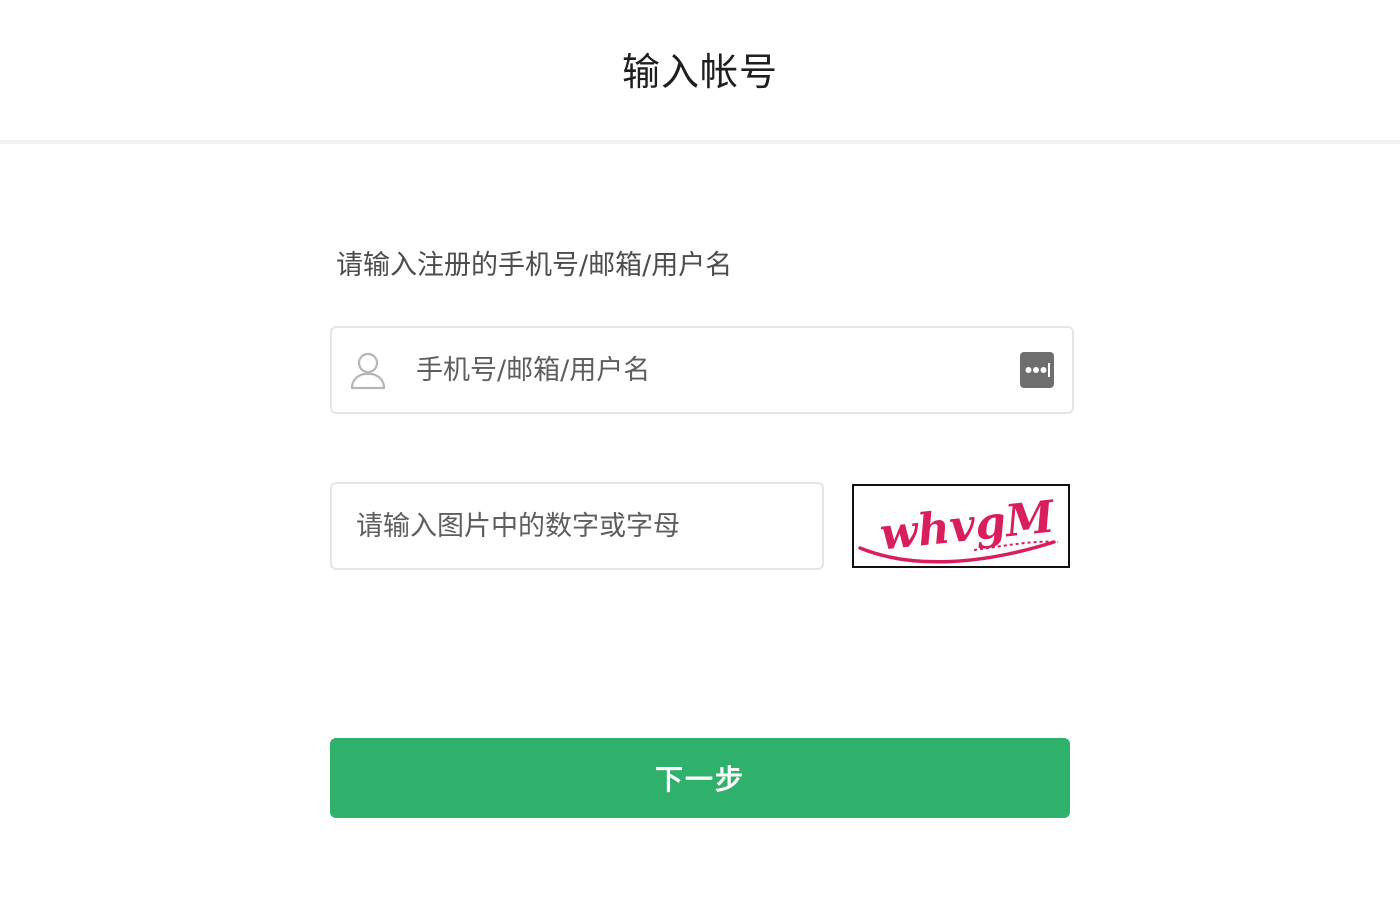 This screenshot has width=1400, height=918. I want to click on account-prompt: 请输入注册的手机号/邮箱/用户名, so click(534, 265).